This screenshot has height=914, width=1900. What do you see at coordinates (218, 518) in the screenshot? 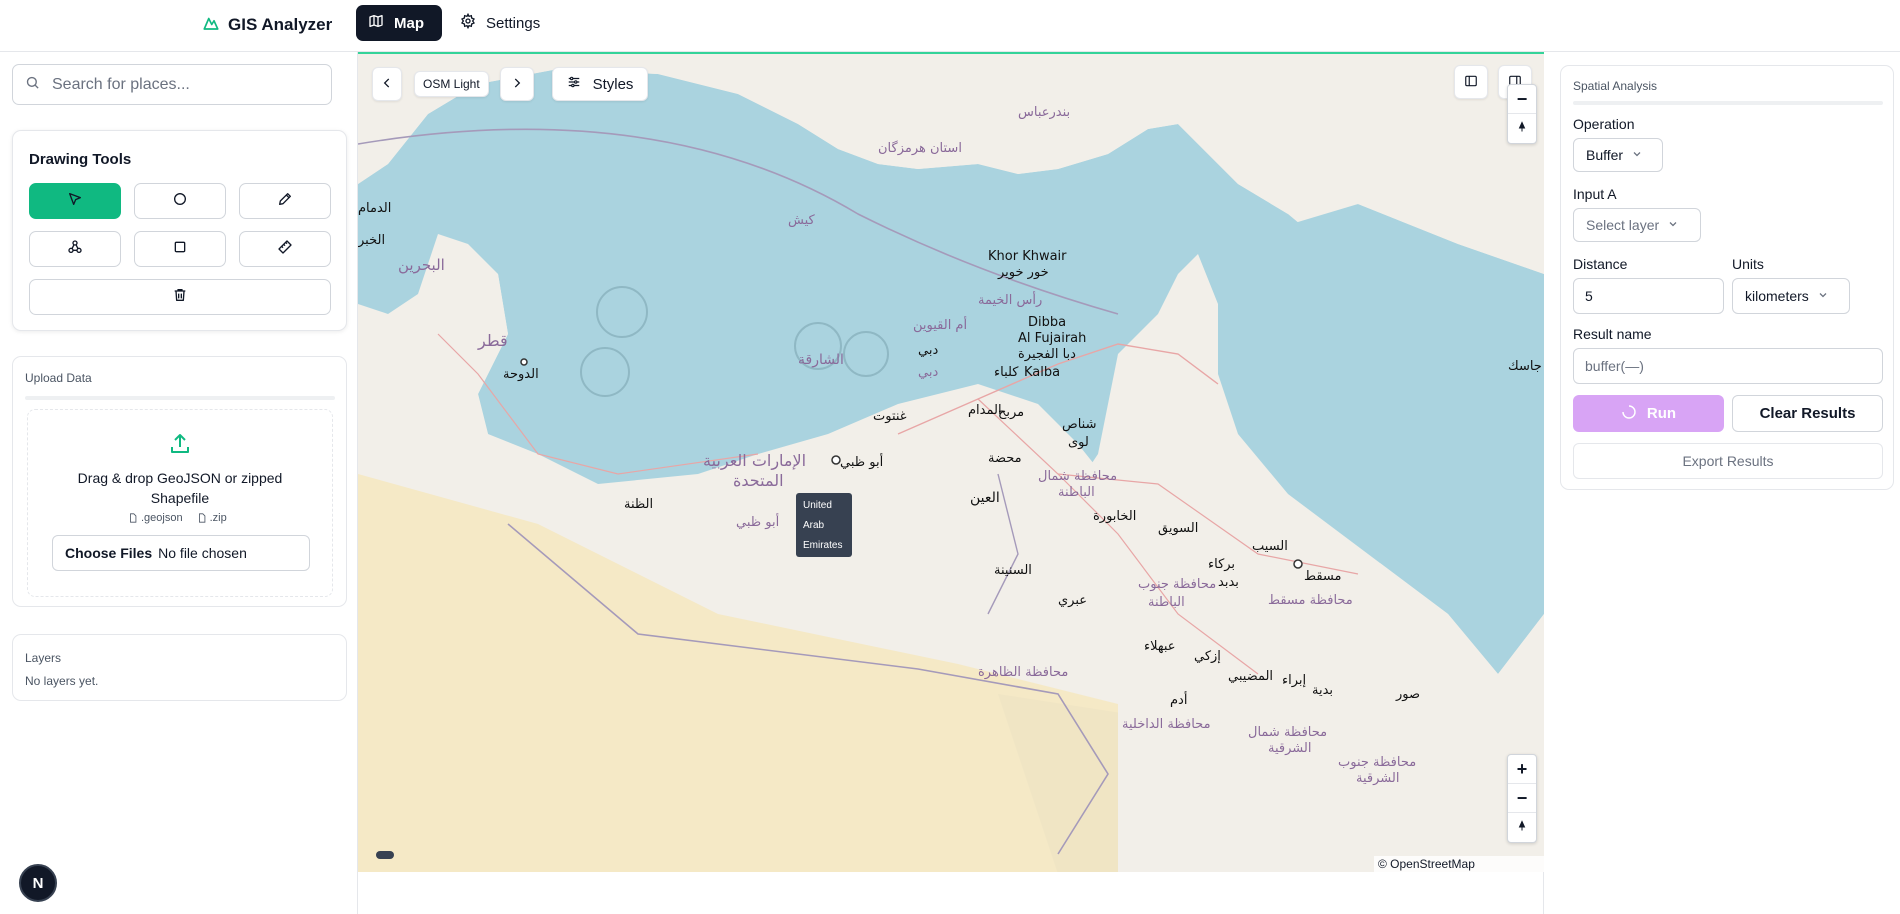
I see `ext-zip-label: .zip` at bounding box center [218, 518].